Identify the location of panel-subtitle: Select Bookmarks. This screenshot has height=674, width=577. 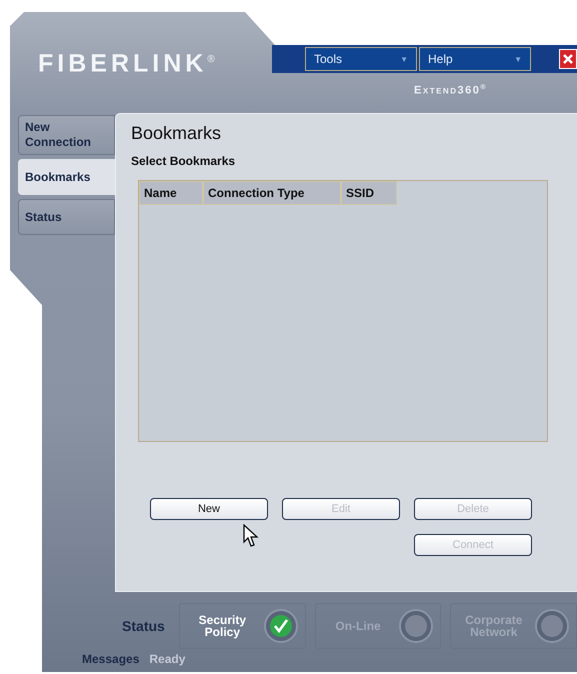
(183, 161).